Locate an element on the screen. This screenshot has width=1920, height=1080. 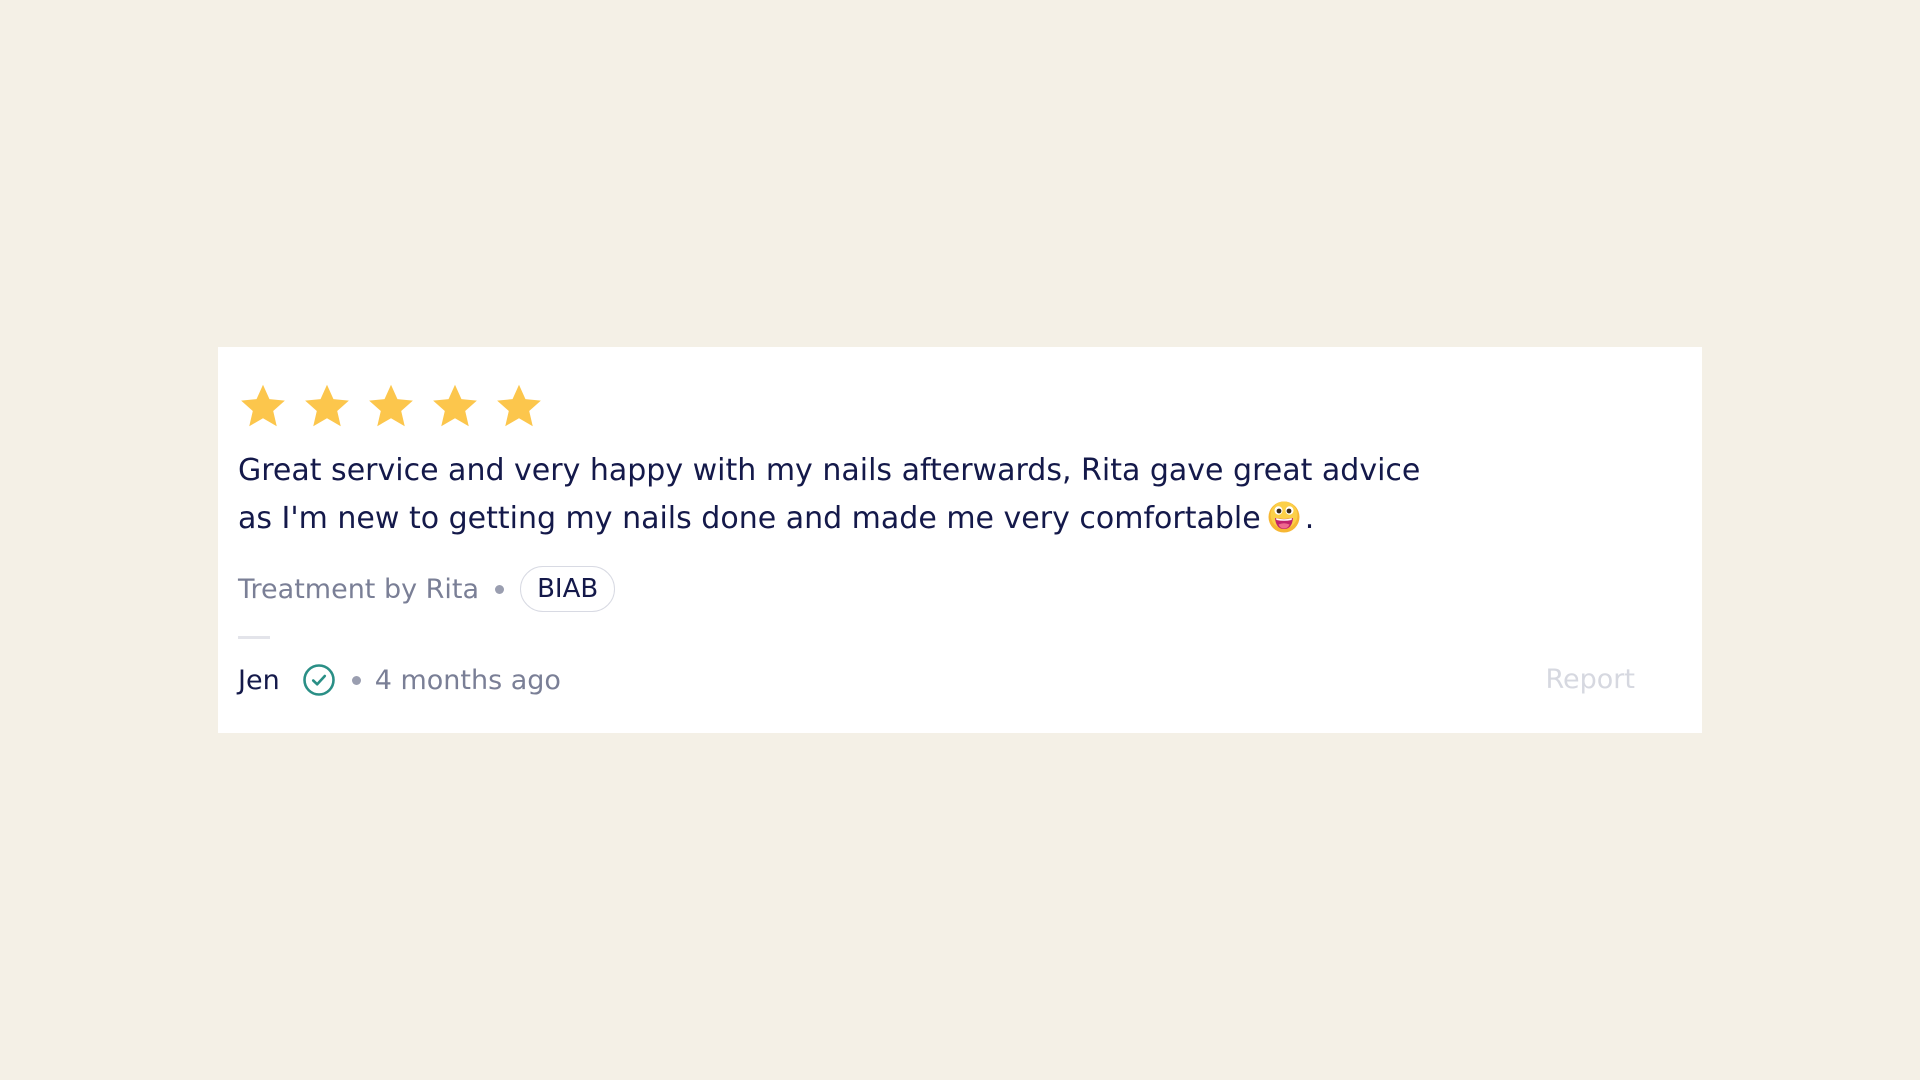
review-author-row: Jen 4 months ago is located at coordinates (399, 680).